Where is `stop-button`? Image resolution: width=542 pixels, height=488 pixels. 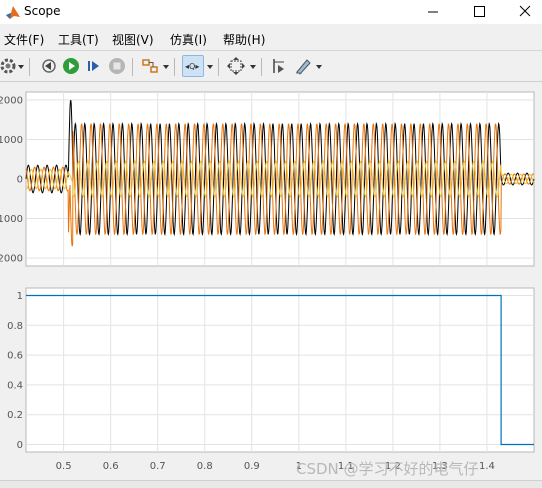 stop-button is located at coordinates (117, 66).